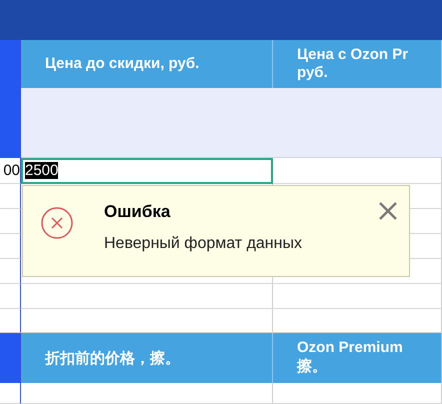  What do you see at coordinates (147, 358) in the screenshot?
I see `column-header: 折扣前的价格，擦。` at bounding box center [147, 358].